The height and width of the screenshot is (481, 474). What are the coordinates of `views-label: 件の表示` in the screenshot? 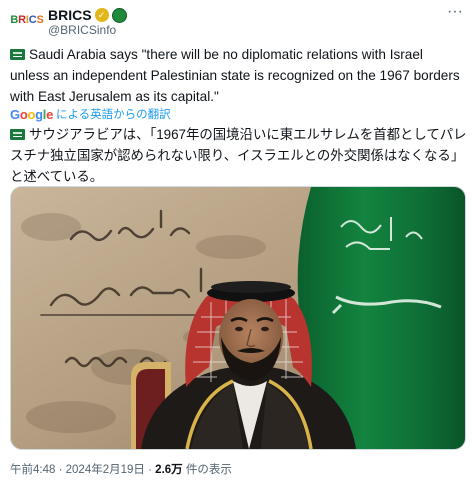 It's located at (208, 470).